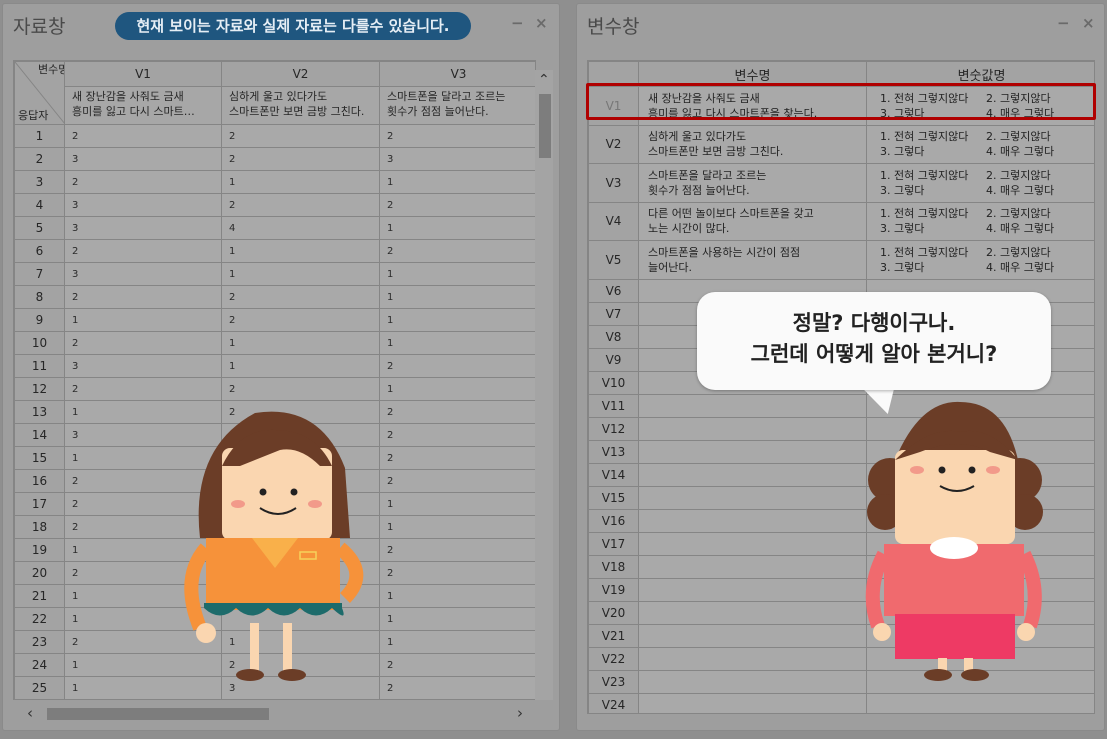  I want to click on variable-description: 심하게 울고 있다가도 스마트폰만 보면 금방 그친다., so click(752, 144).